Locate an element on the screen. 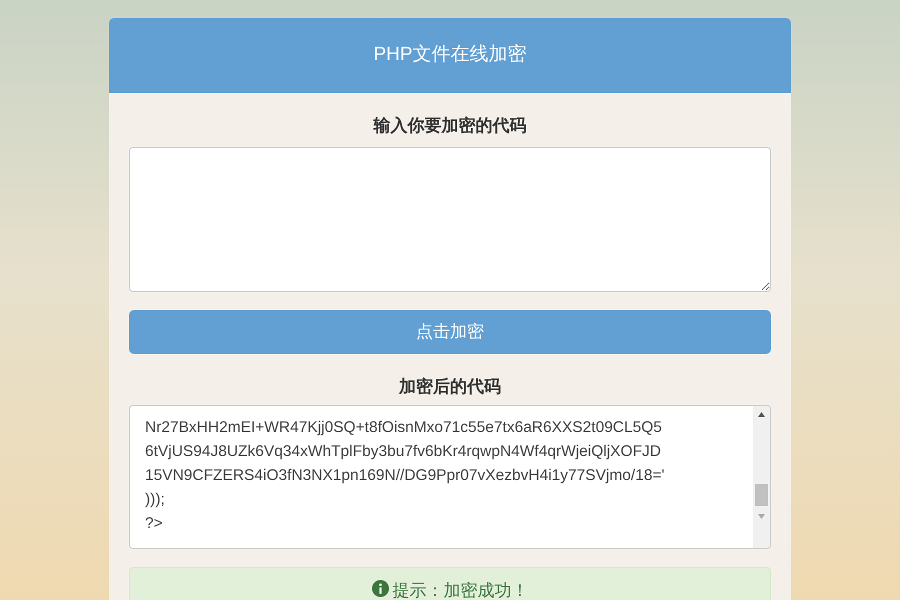  page-title: PHP文件在线加密 is located at coordinates (450, 55).